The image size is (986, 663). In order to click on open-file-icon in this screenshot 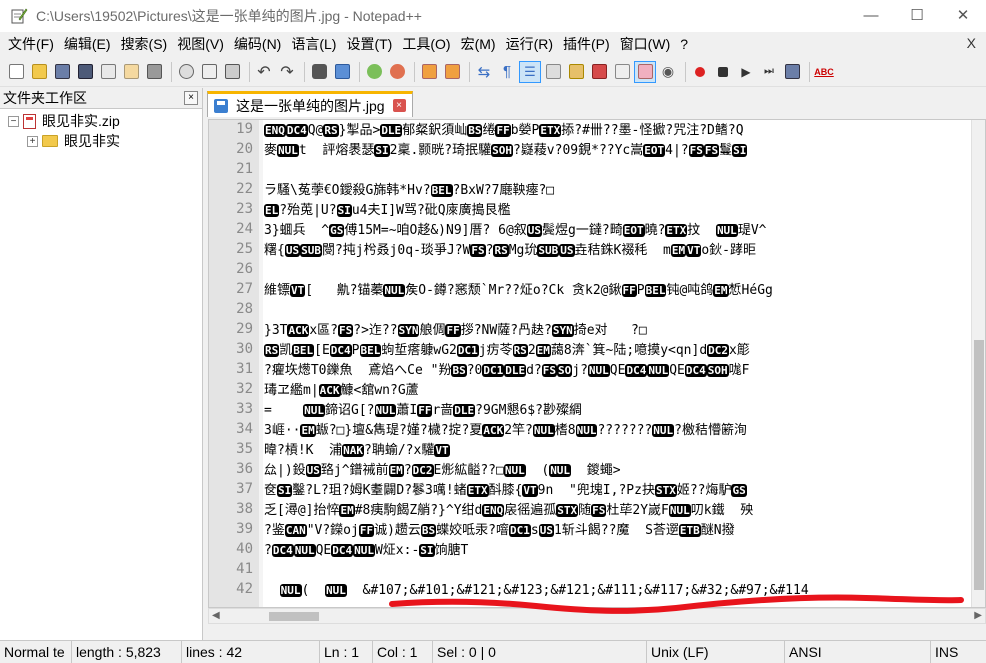, I will do `click(39, 72)`.